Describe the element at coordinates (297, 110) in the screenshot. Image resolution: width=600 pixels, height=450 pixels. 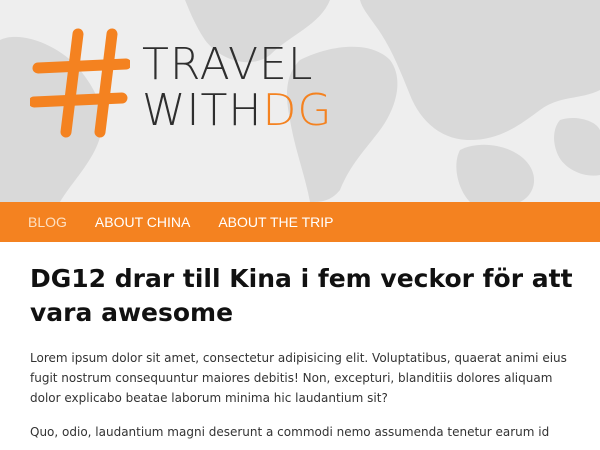
I see `logo-dg-text: DG` at that location.